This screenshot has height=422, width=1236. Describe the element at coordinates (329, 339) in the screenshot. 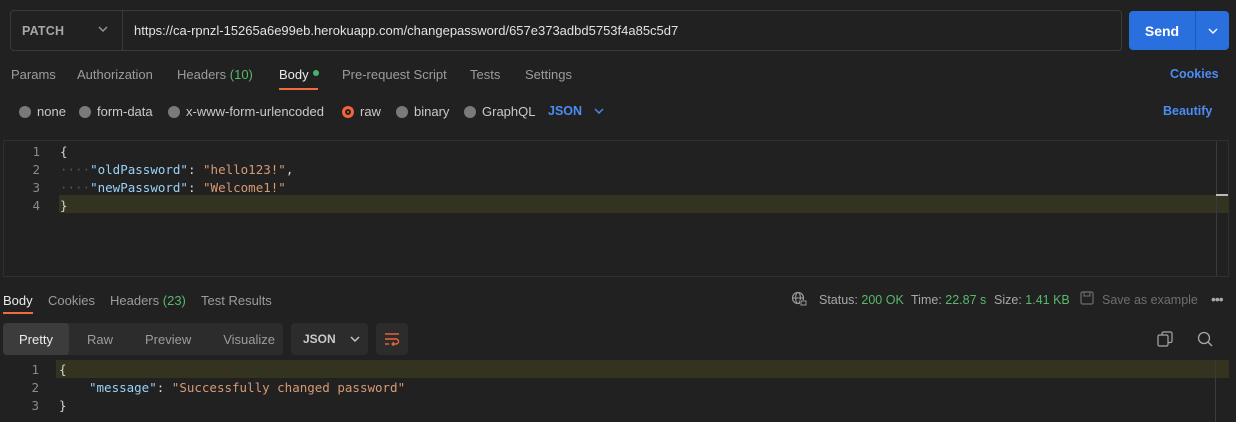

I see `response-format-select: JSON` at that location.